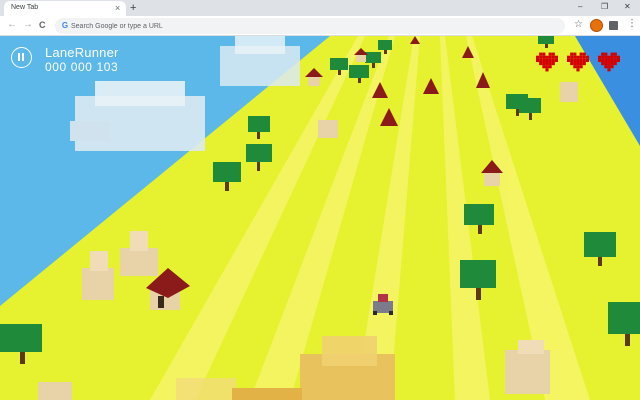  What do you see at coordinates (604, 7) in the screenshot?
I see `restore-button: ❐` at bounding box center [604, 7].